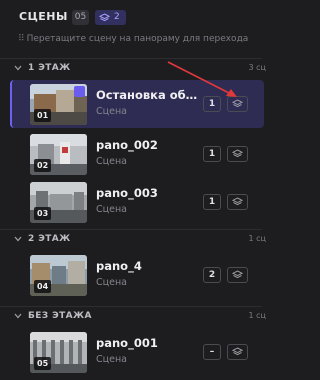 The height and width of the screenshot is (380, 320). What do you see at coordinates (212, 275) in the screenshot?
I see `hotspot-count-badge: 2` at bounding box center [212, 275].